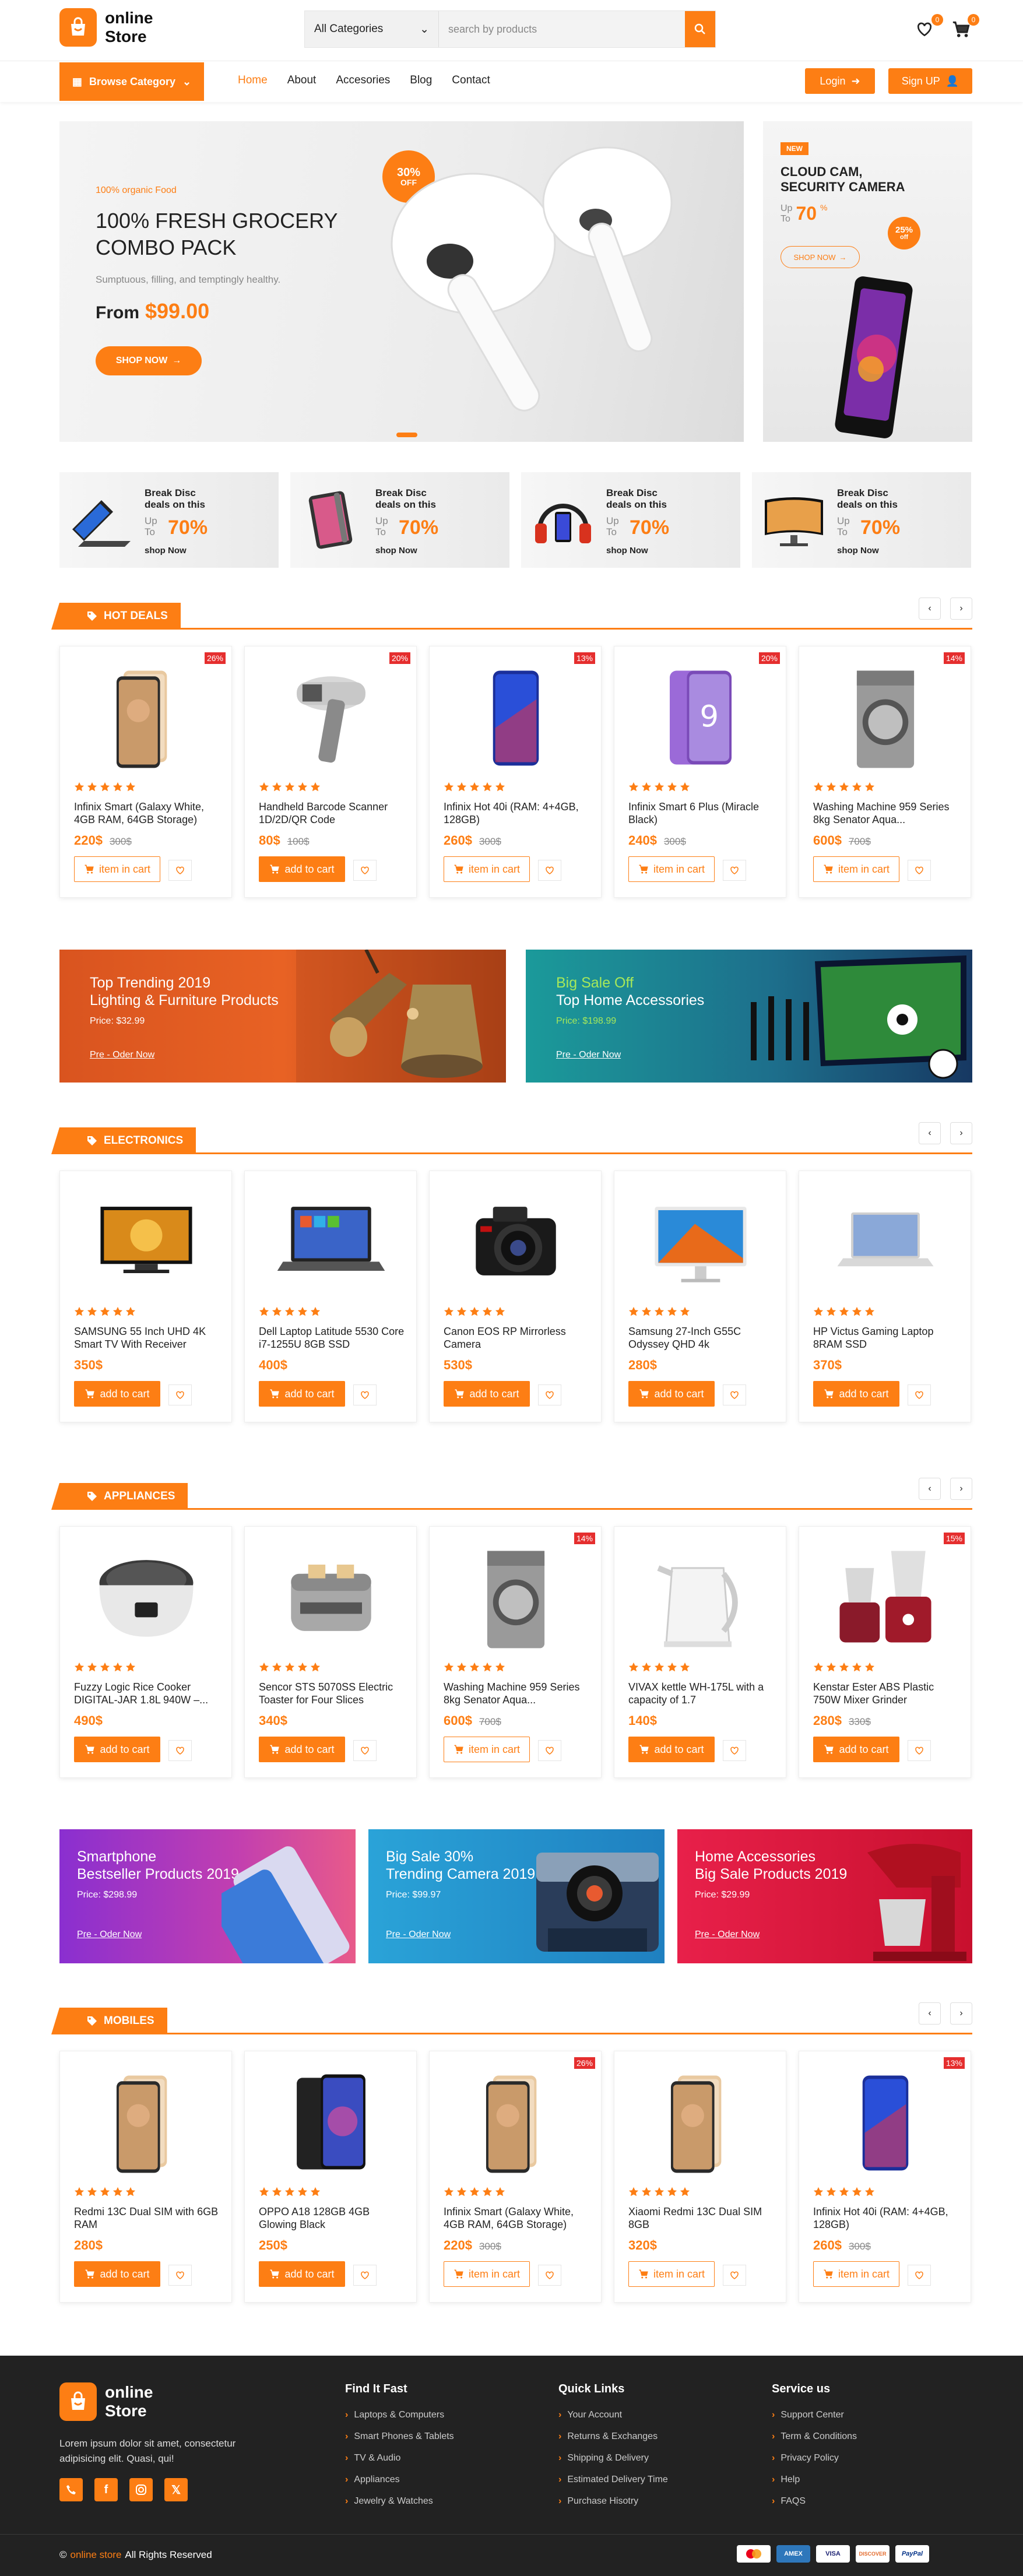  Describe the element at coordinates (176, 2489) in the screenshot. I see `x-twitter-icon: 𝕏` at that location.